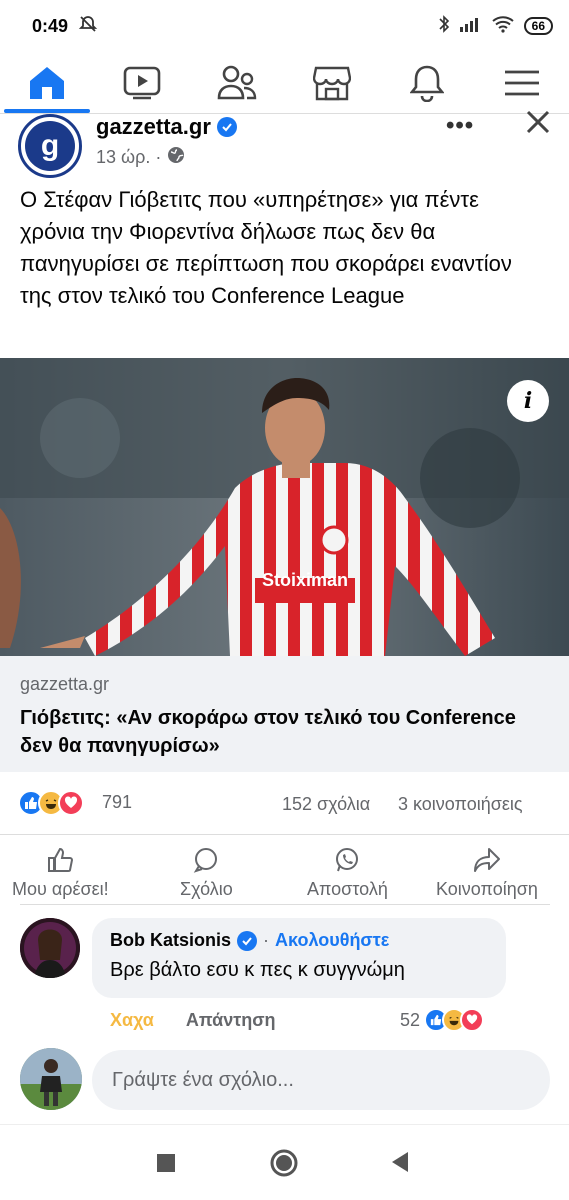 Image resolution: width=569 pixels, height=1200 pixels. I want to click on system-nav-bar, so click(284, 1162).